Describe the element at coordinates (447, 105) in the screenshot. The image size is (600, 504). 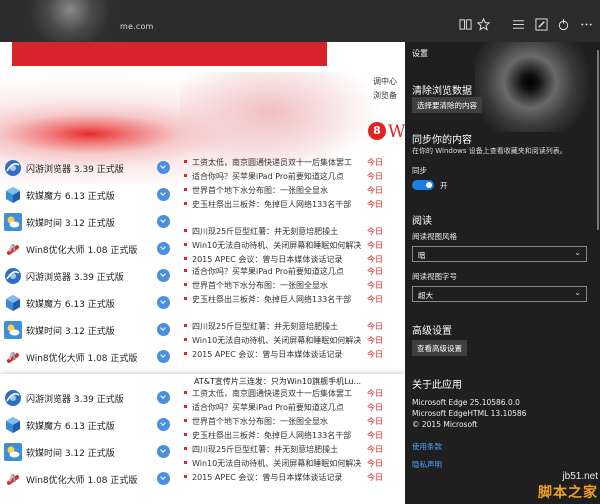
I see `choose-clear-button: 选择要清除的内容` at that location.